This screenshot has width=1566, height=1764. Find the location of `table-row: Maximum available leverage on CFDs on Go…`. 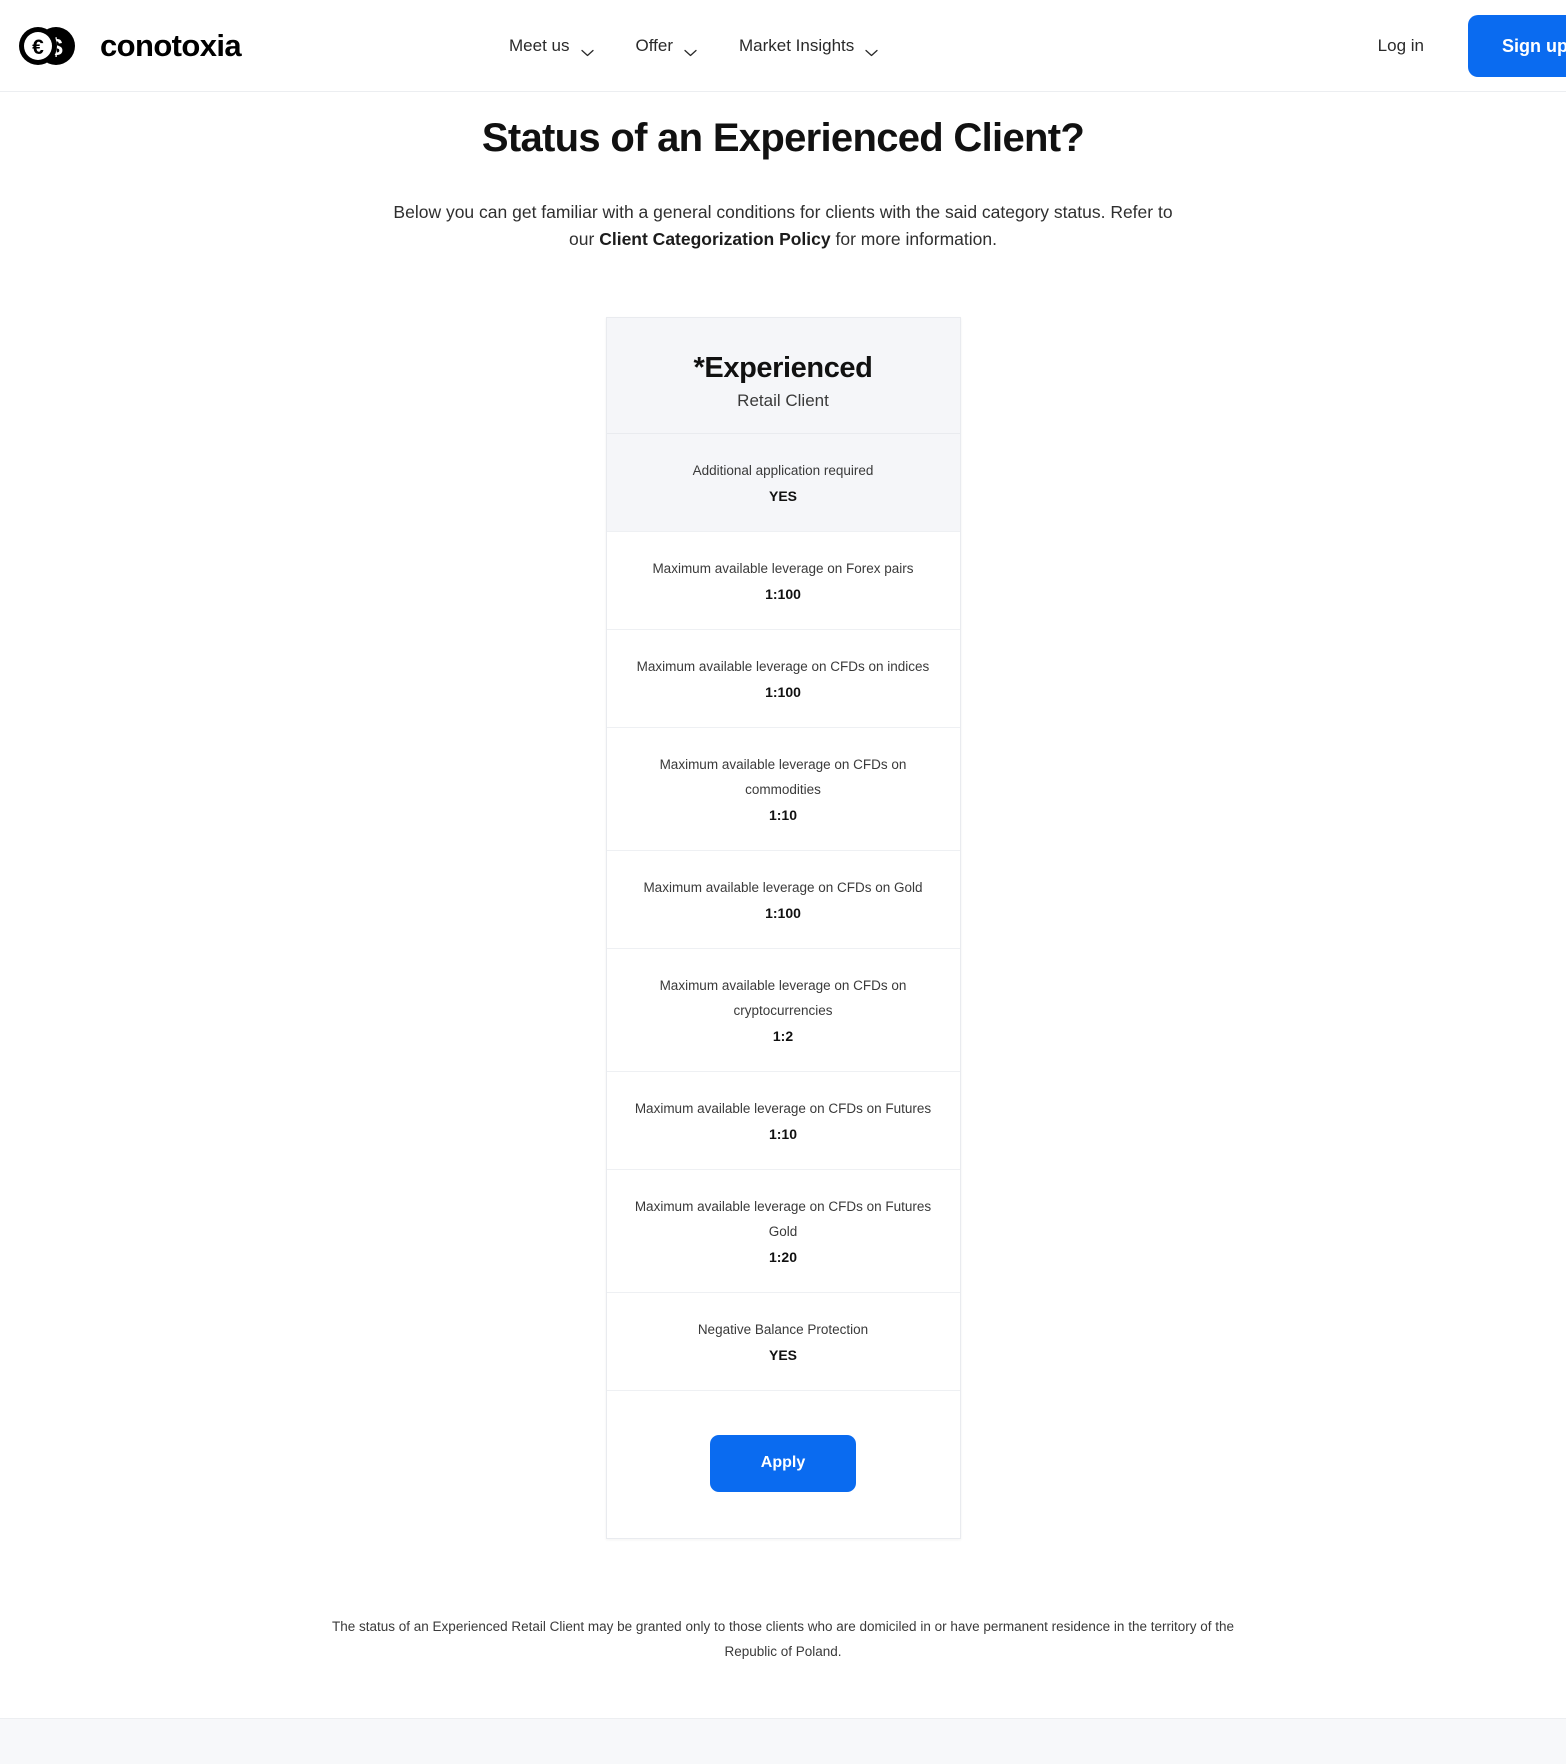

table-row: Maximum available leverage on CFDs on Go… is located at coordinates (783, 900).